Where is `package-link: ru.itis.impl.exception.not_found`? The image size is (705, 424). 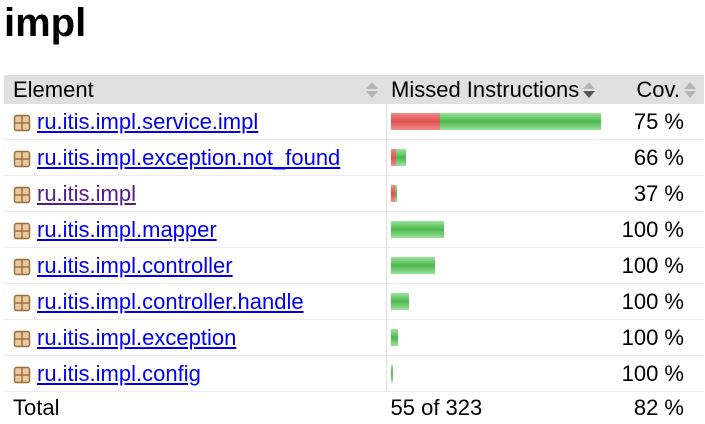
package-link: ru.itis.impl.exception.not_found is located at coordinates (188, 157).